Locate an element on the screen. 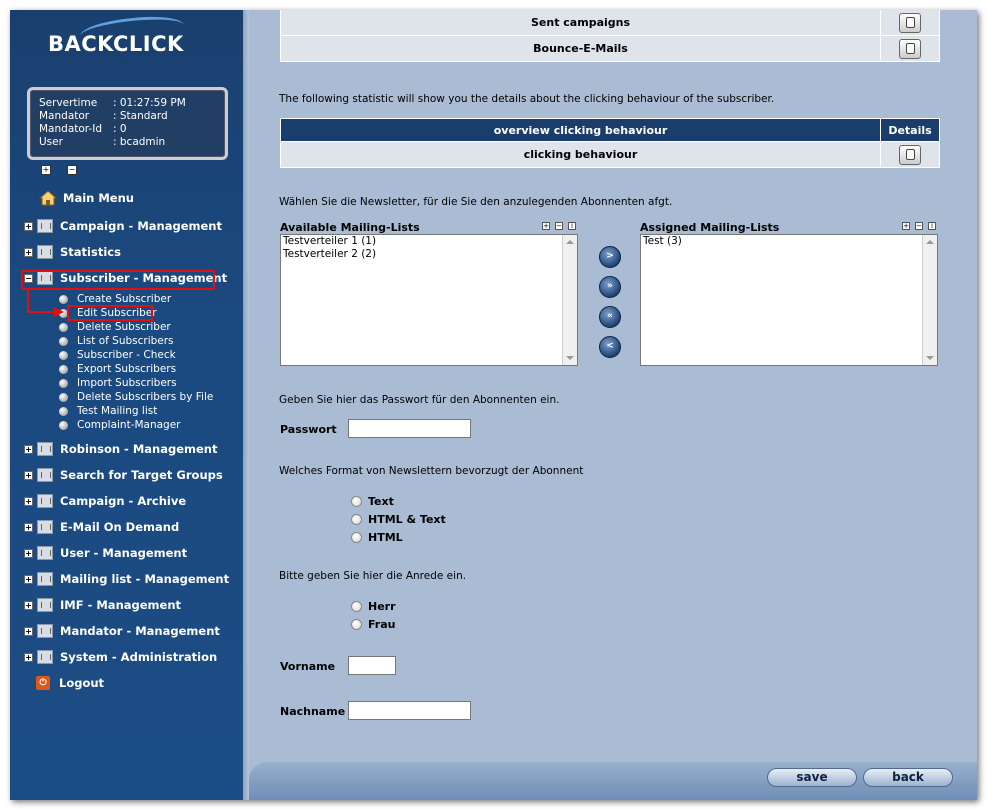 Image resolution: width=987 pixels, height=810 pixels. subnav-complaint-manager: Complaint-Manager is located at coordinates (120, 425).